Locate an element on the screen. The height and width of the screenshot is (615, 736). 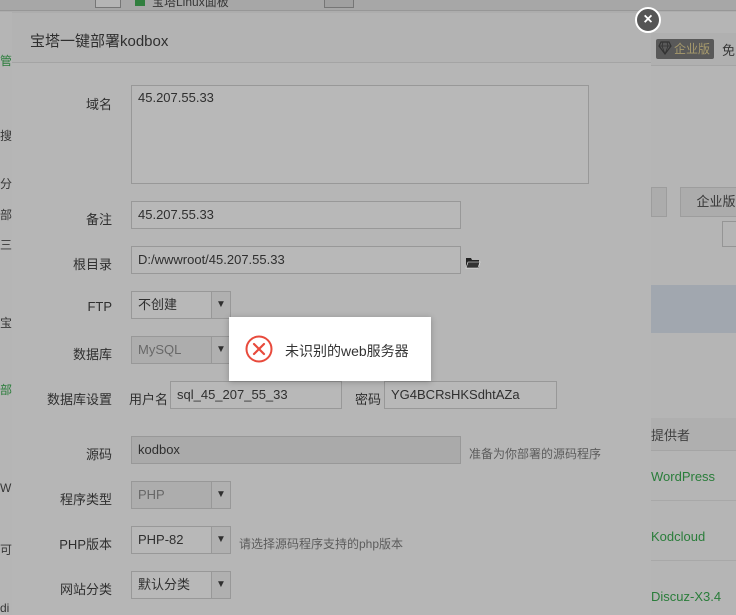
database-select: MySQL ▼ is located at coordinates (181, 350).